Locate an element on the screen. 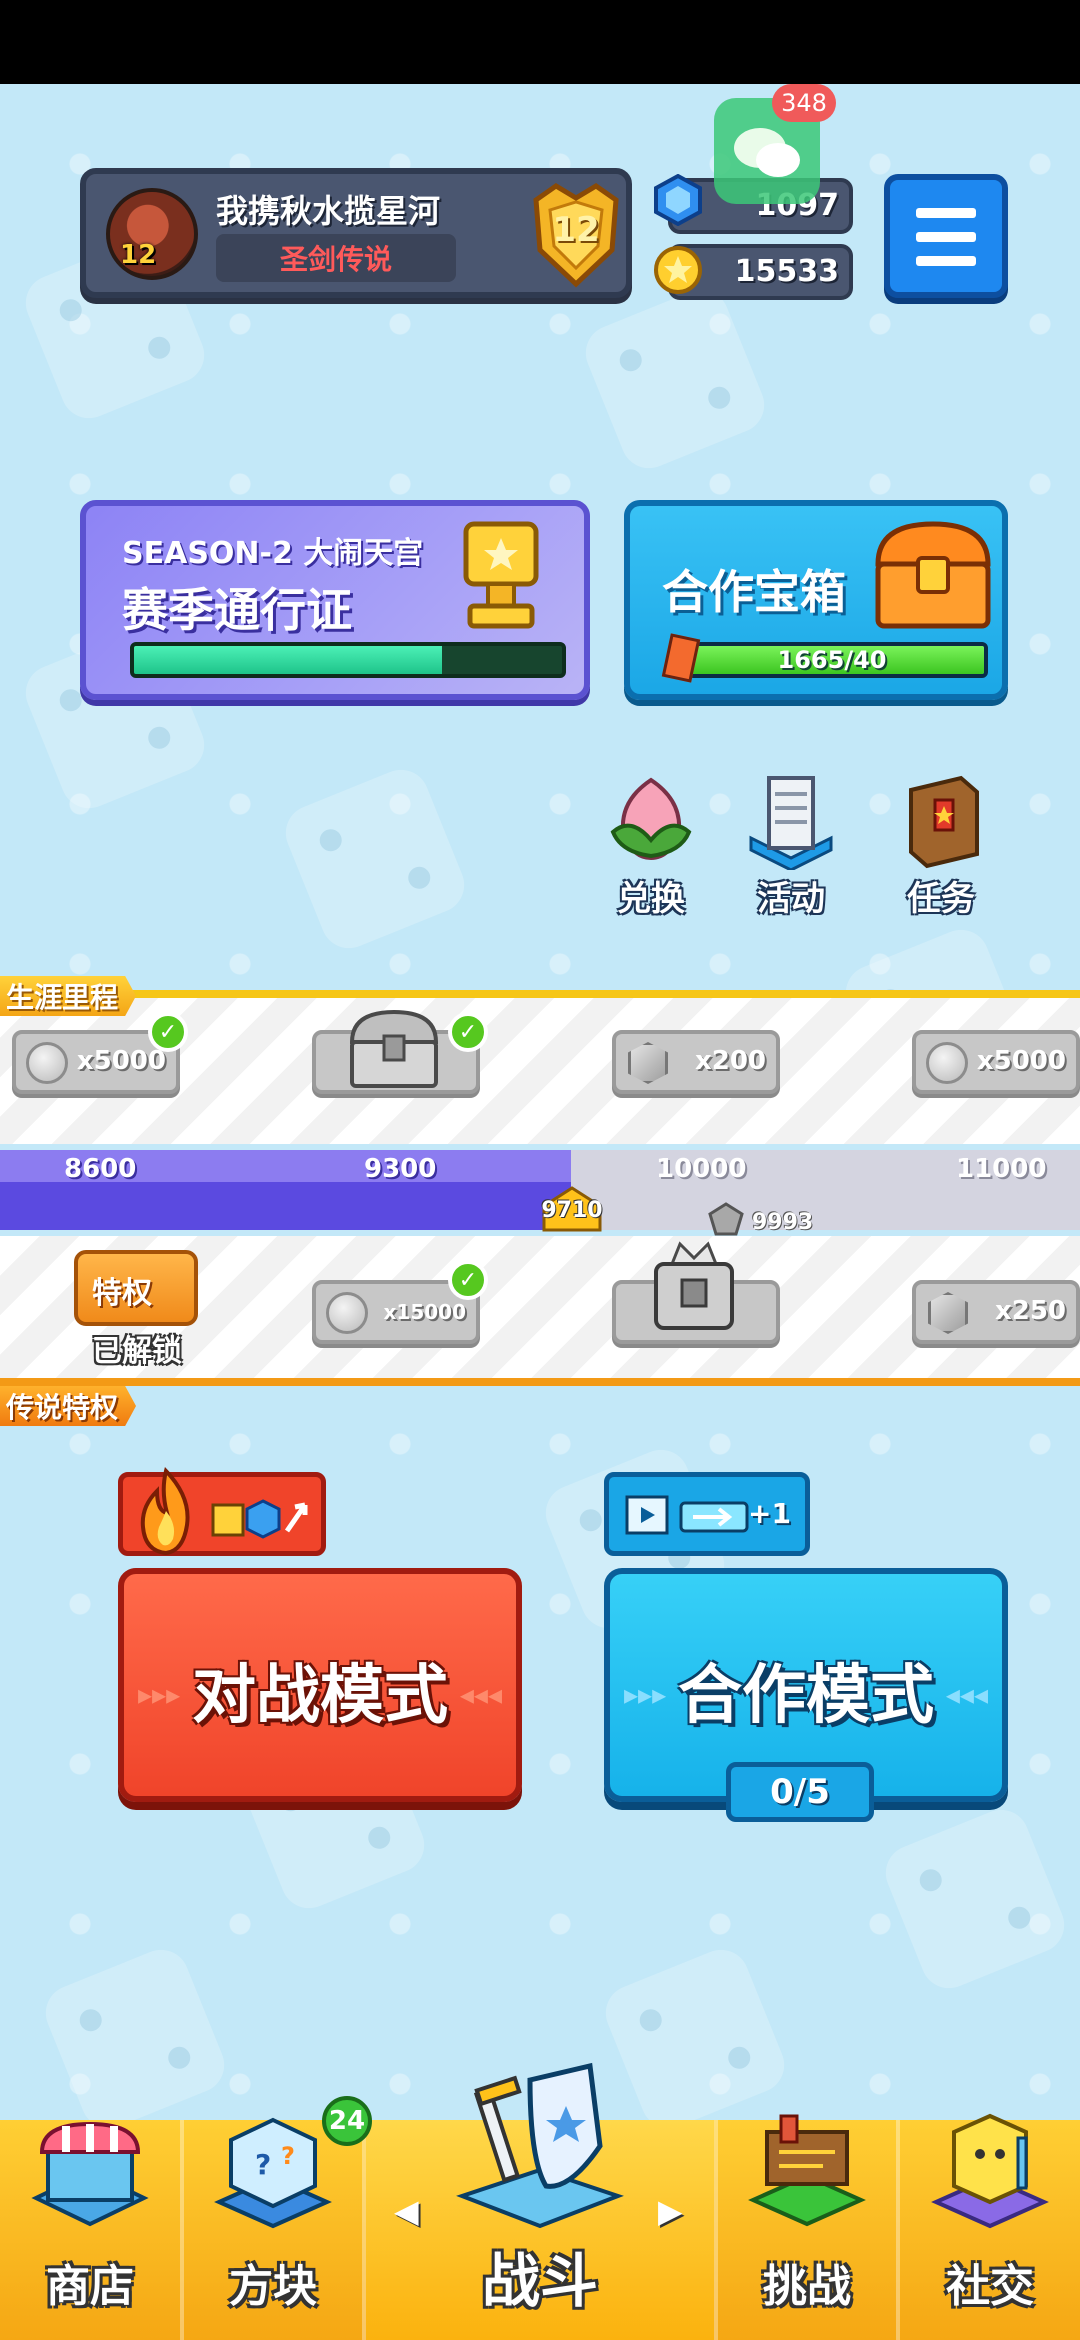 The image size is (1080, 2340). coop-attempts-counter: 0/5 is located at coordinates (800, 1792).